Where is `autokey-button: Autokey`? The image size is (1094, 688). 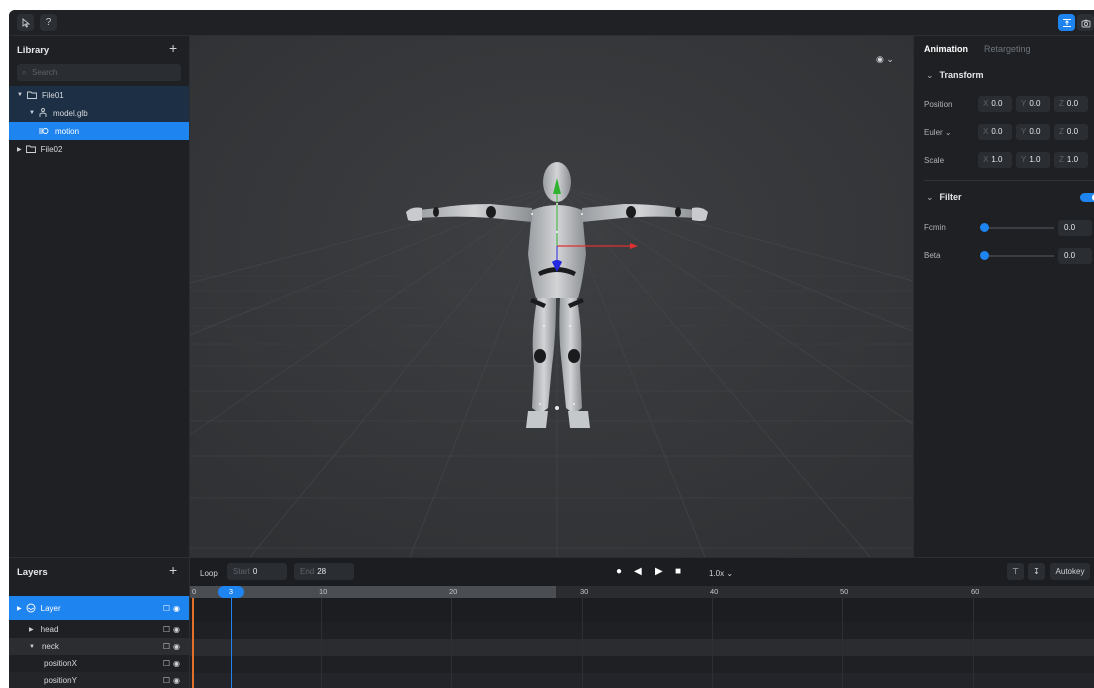 autokey-button: Autokey is located at coordinates (1070, 571).